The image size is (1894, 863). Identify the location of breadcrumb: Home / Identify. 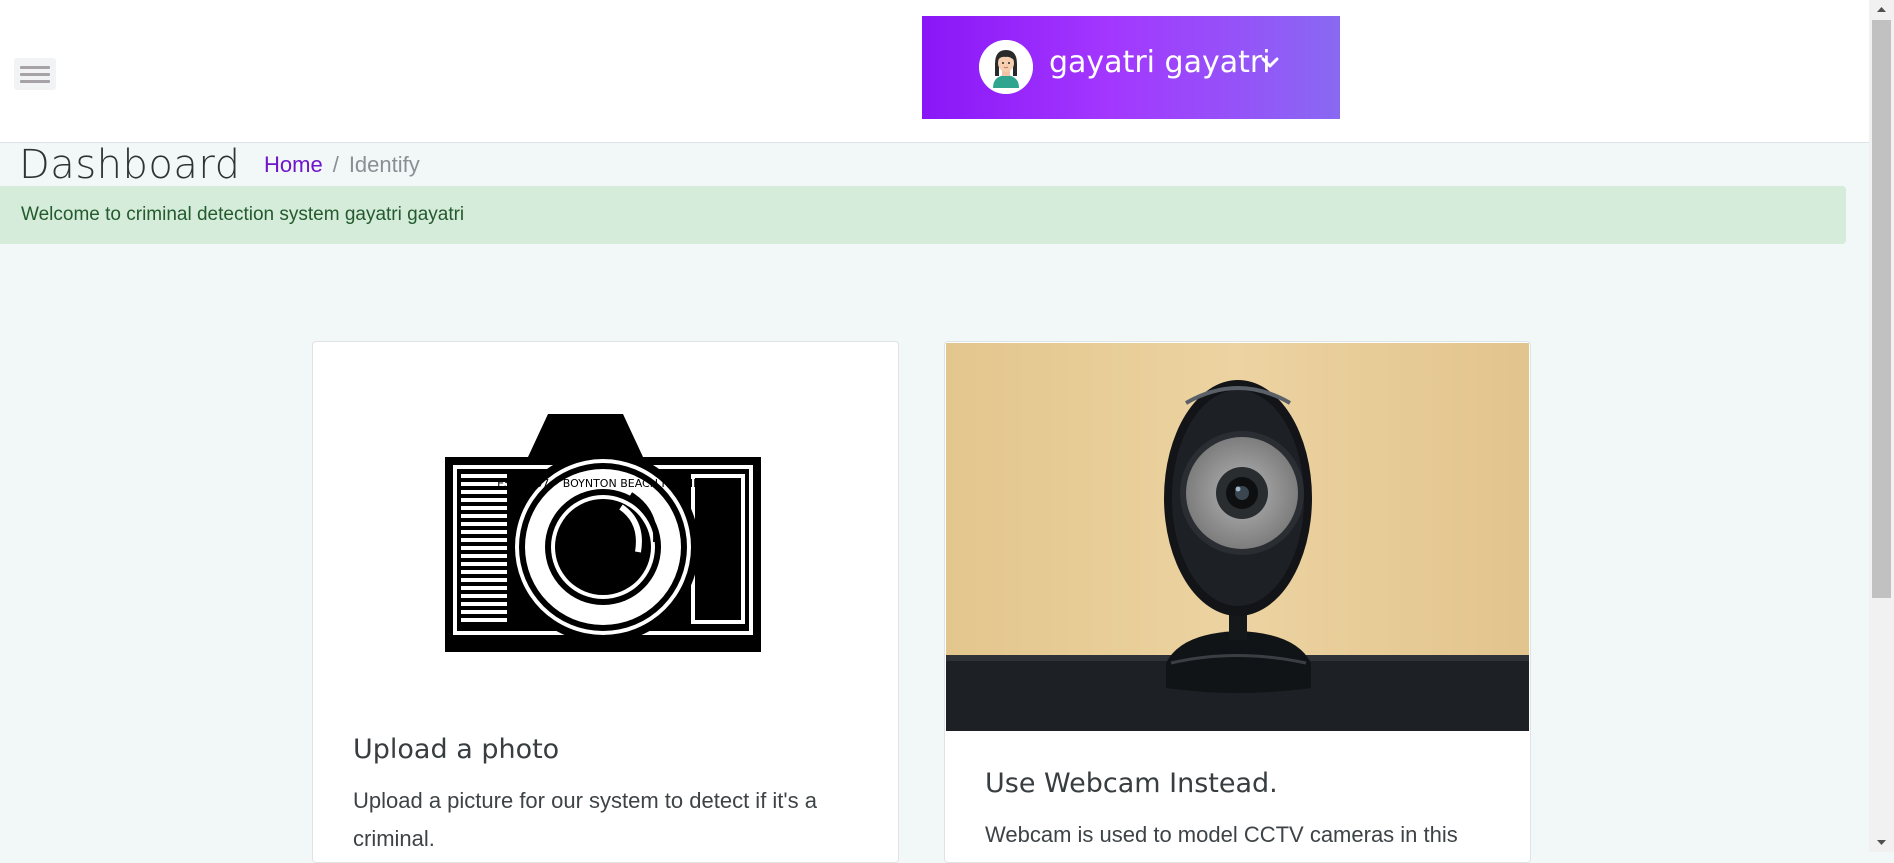
(342, 165).